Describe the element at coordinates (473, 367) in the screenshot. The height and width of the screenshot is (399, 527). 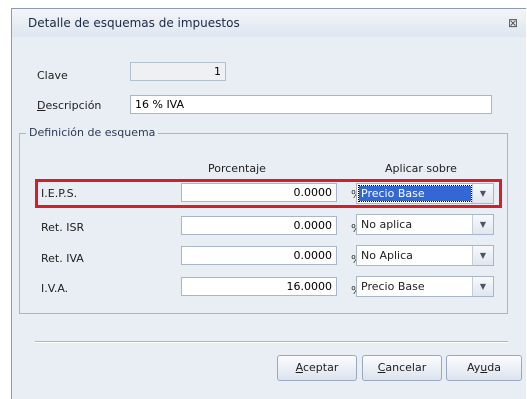
I see `help-label-first: Ay` at that location.